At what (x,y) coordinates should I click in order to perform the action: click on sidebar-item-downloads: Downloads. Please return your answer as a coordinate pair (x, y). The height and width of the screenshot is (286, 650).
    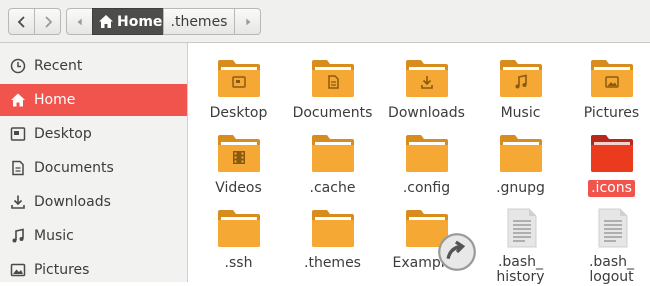
    Looking at the image, I should click on (93, 202).